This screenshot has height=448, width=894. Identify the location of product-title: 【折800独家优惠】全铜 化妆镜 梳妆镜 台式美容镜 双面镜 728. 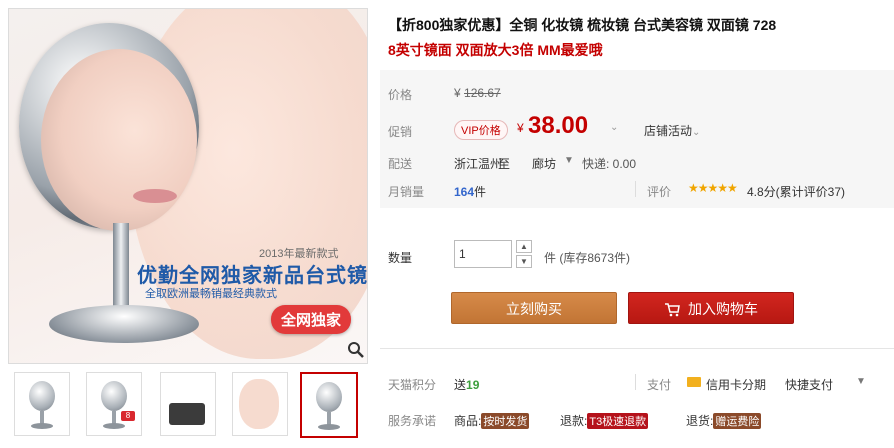
(582, 25).